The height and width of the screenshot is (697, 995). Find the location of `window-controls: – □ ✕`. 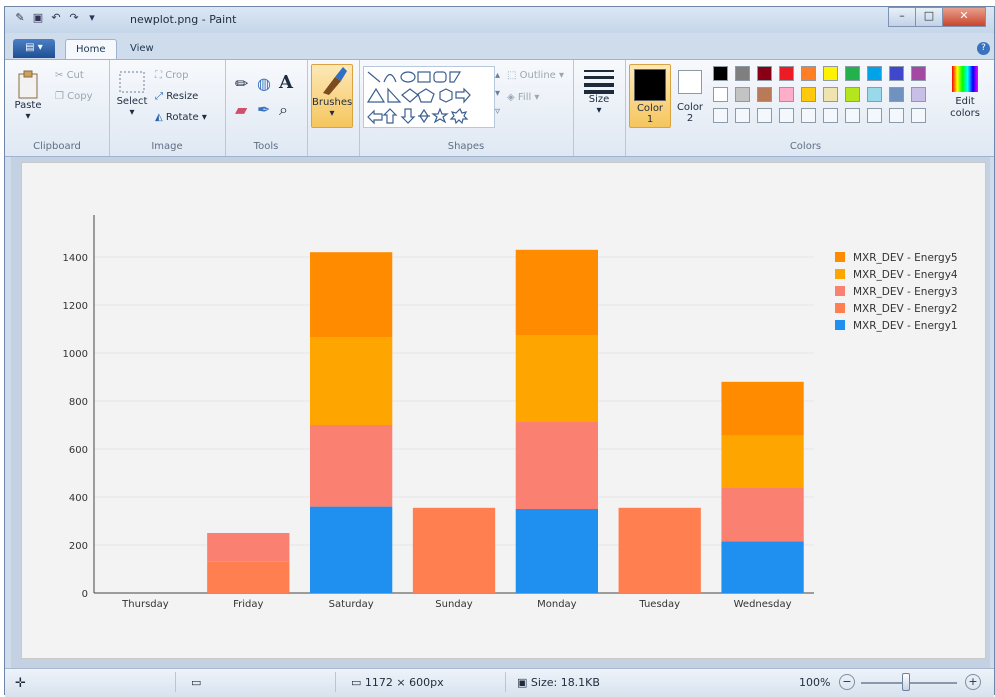

window-controls: – □ ✕ is located at coordinates (937, 17).